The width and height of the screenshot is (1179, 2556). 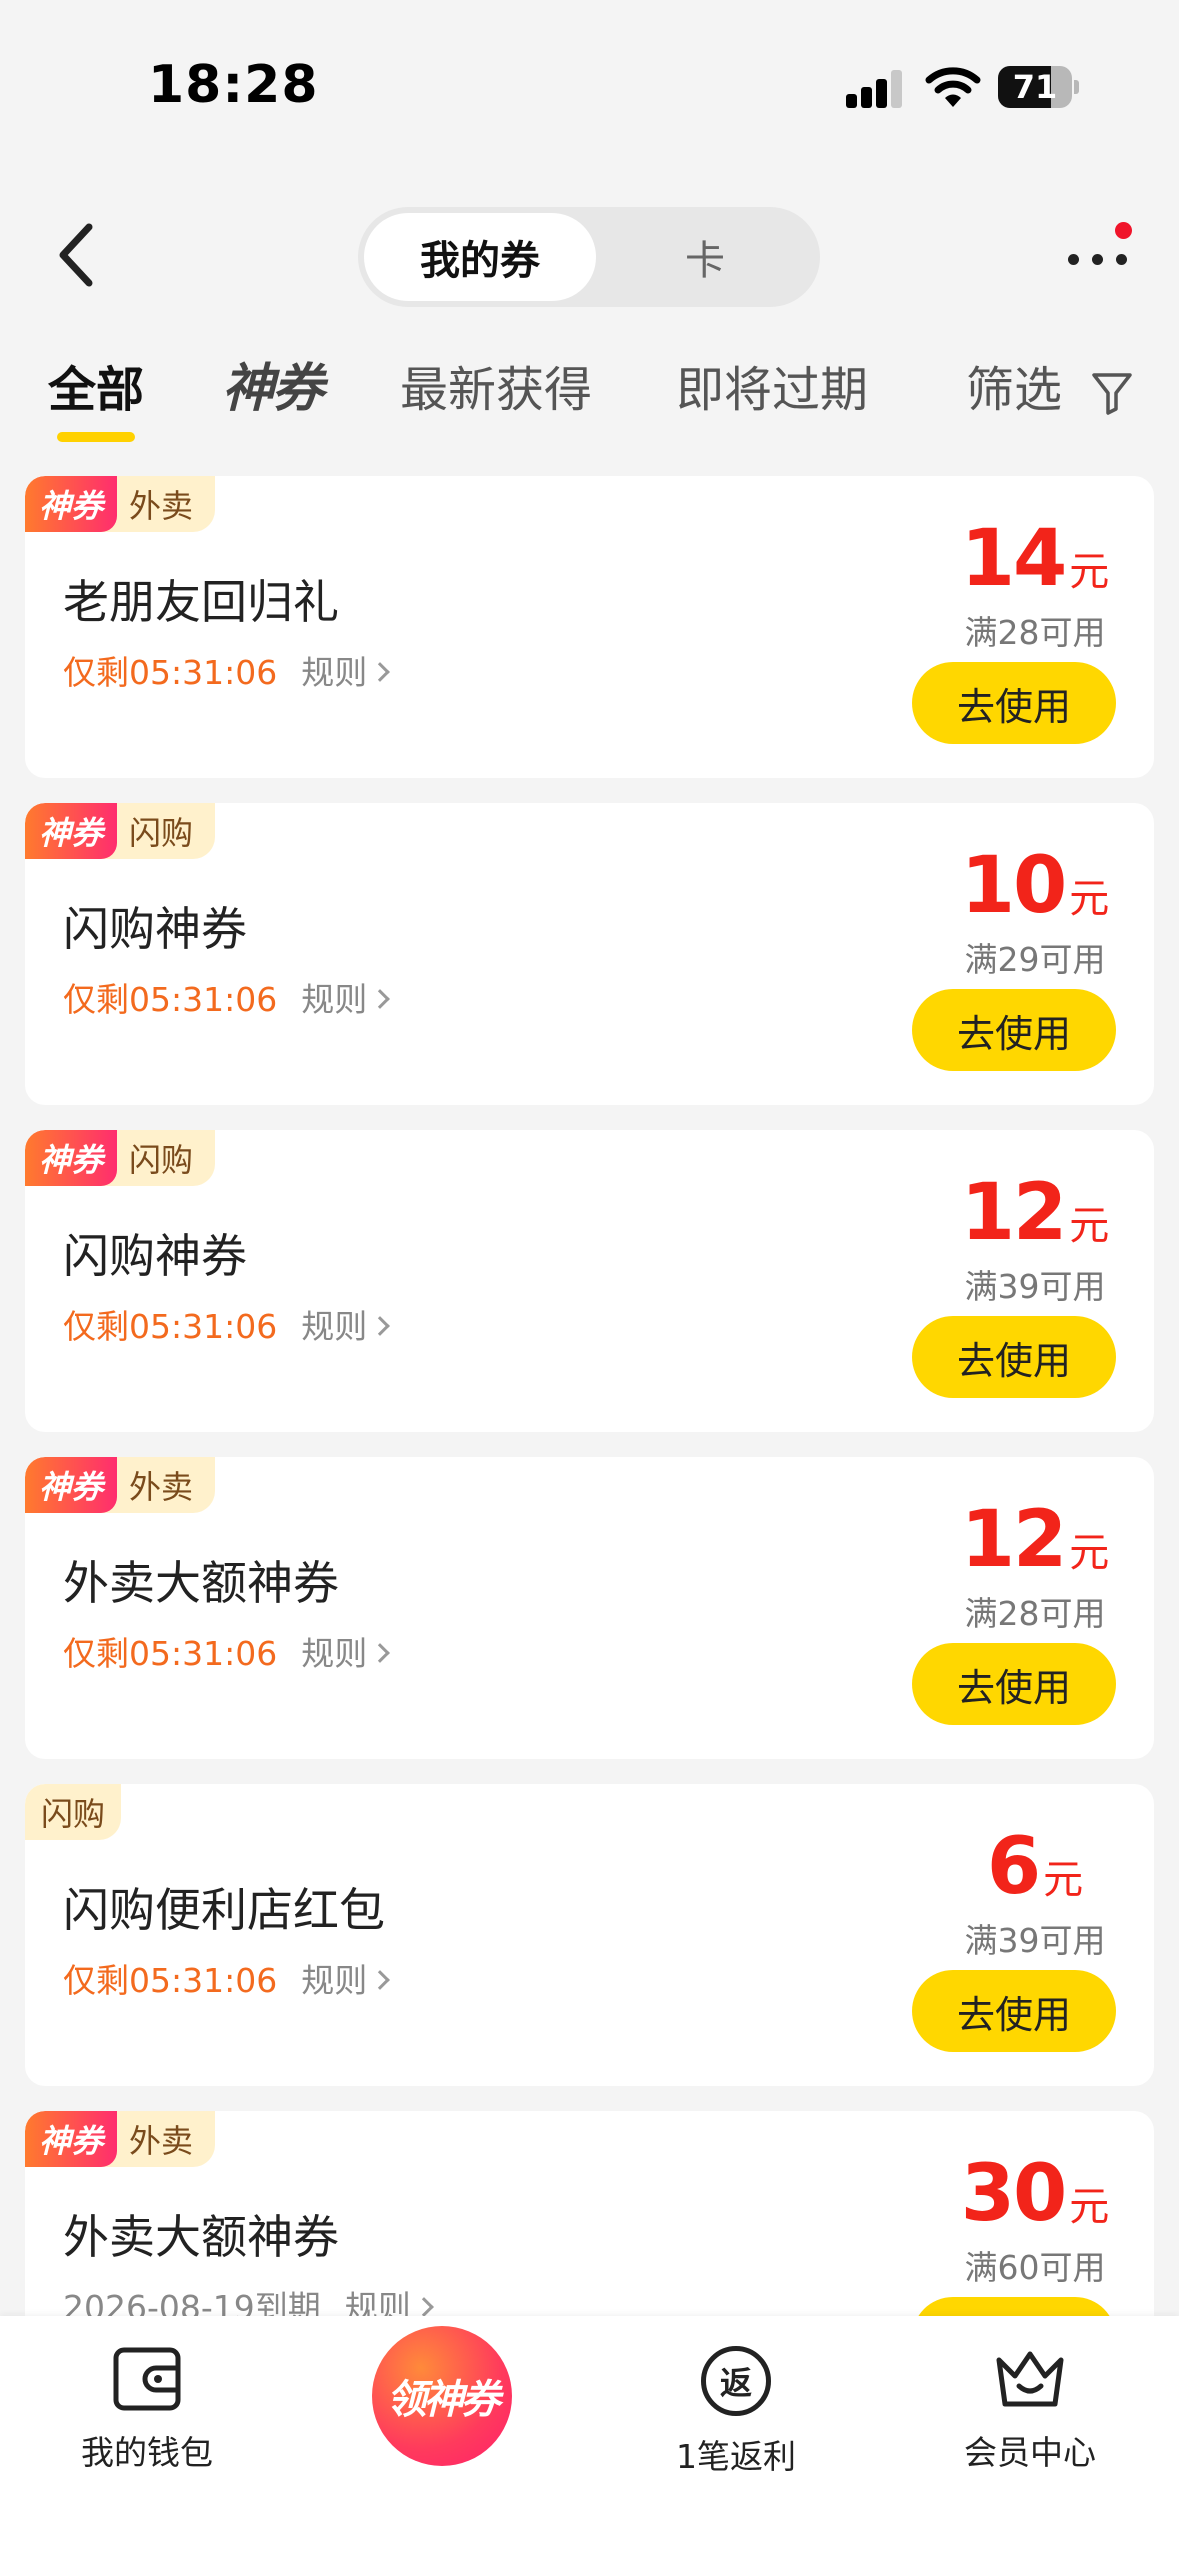 I want to click on coupon-card: 神券 闪购 闪购神券 仅剩05:31:06 规则 12 元 满39可用 去使用, so click(x=589, y=1281).